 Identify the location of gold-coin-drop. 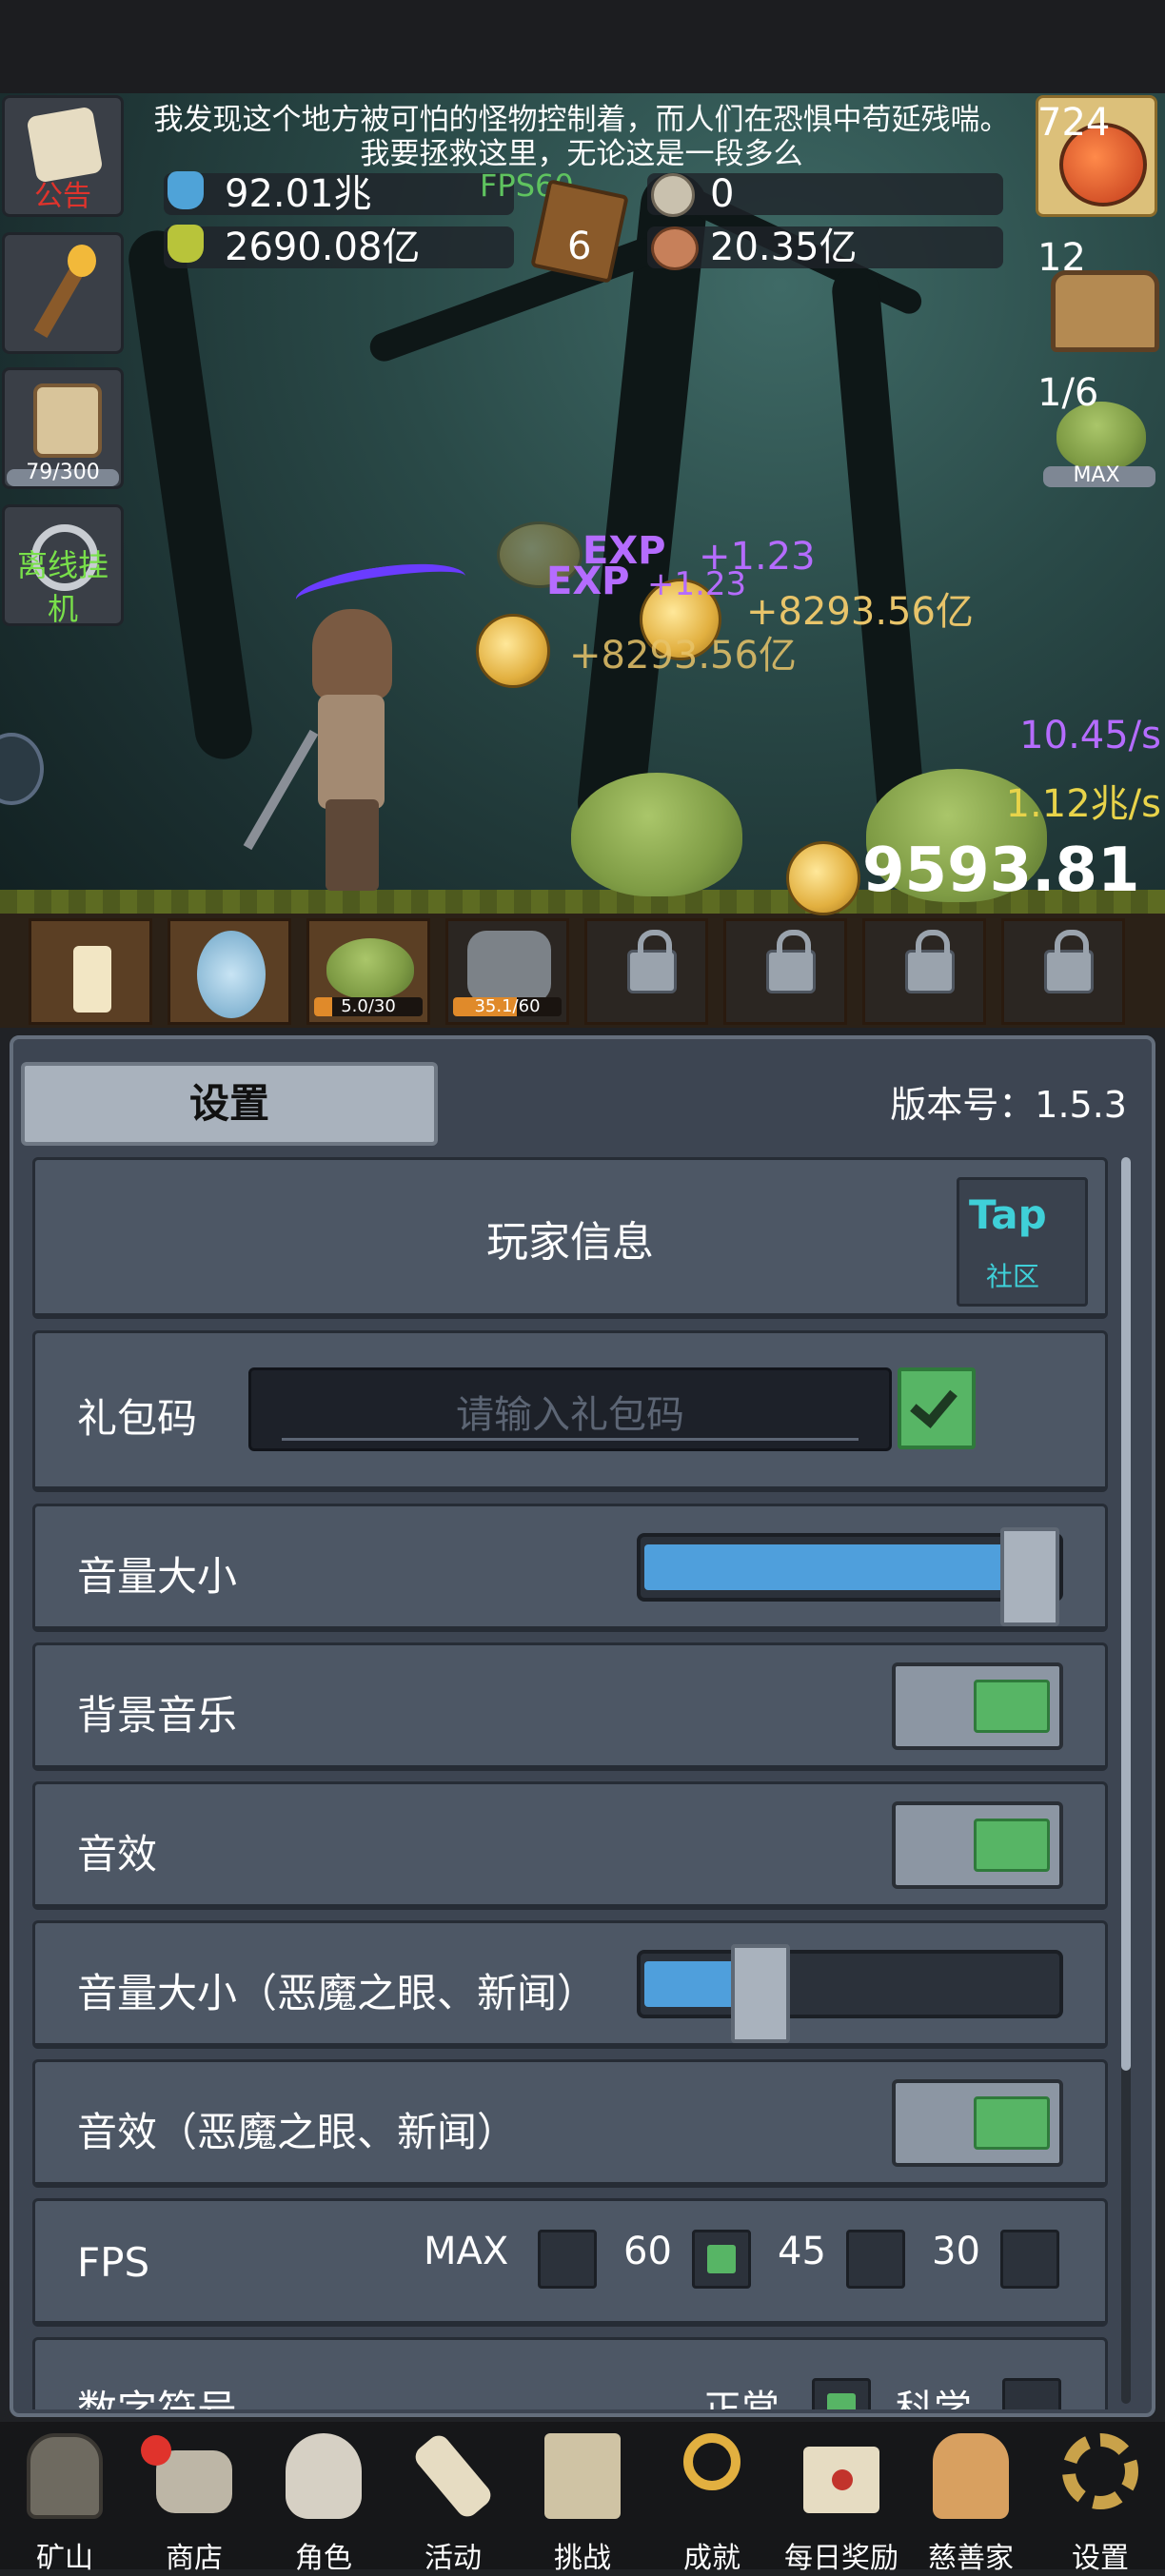
(513, 651).